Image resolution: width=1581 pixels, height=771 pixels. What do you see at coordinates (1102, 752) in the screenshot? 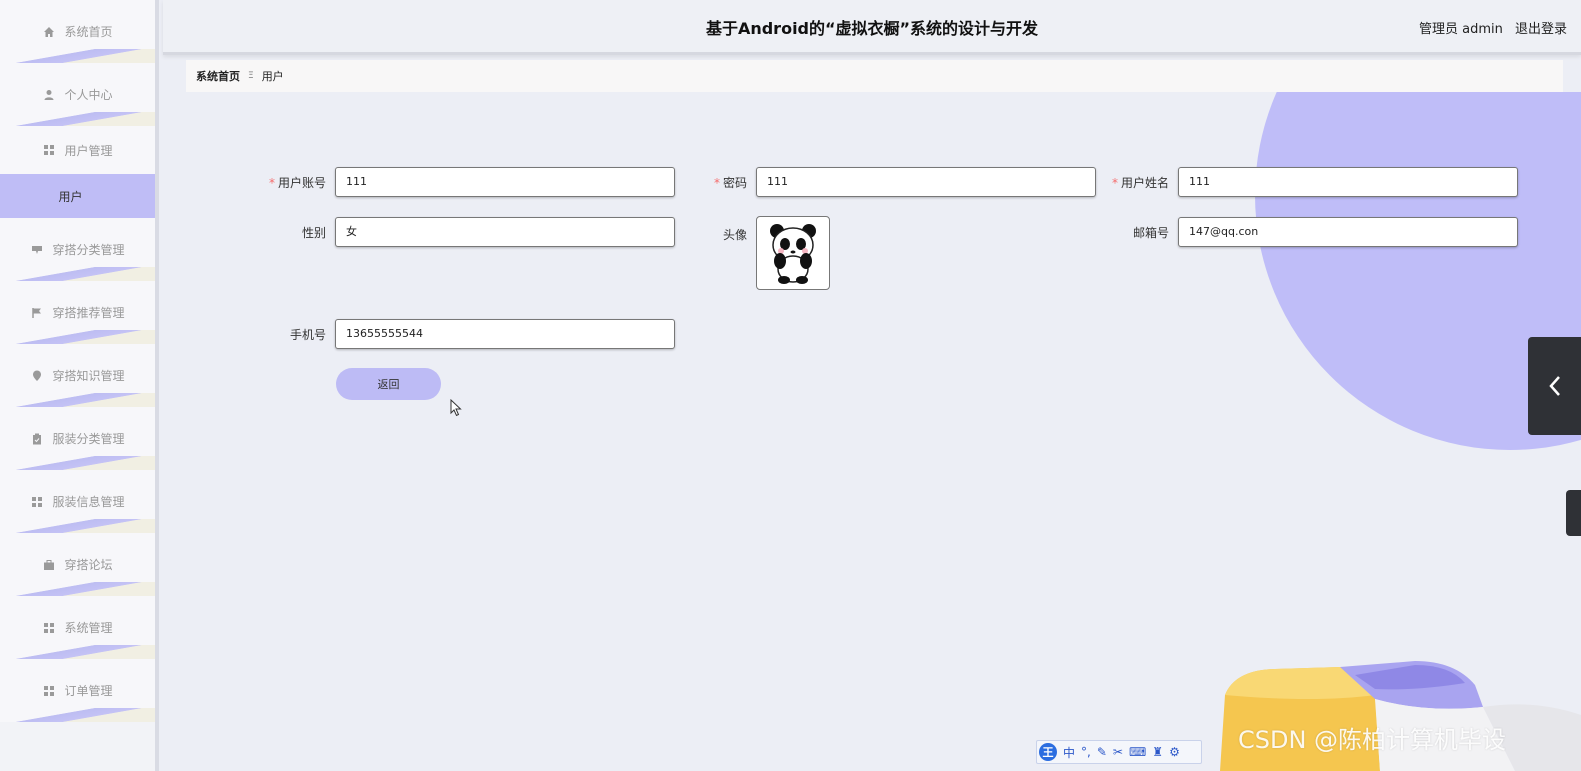
I see `ime-pen-icon: ✎` at bounding box center [1102, 752].